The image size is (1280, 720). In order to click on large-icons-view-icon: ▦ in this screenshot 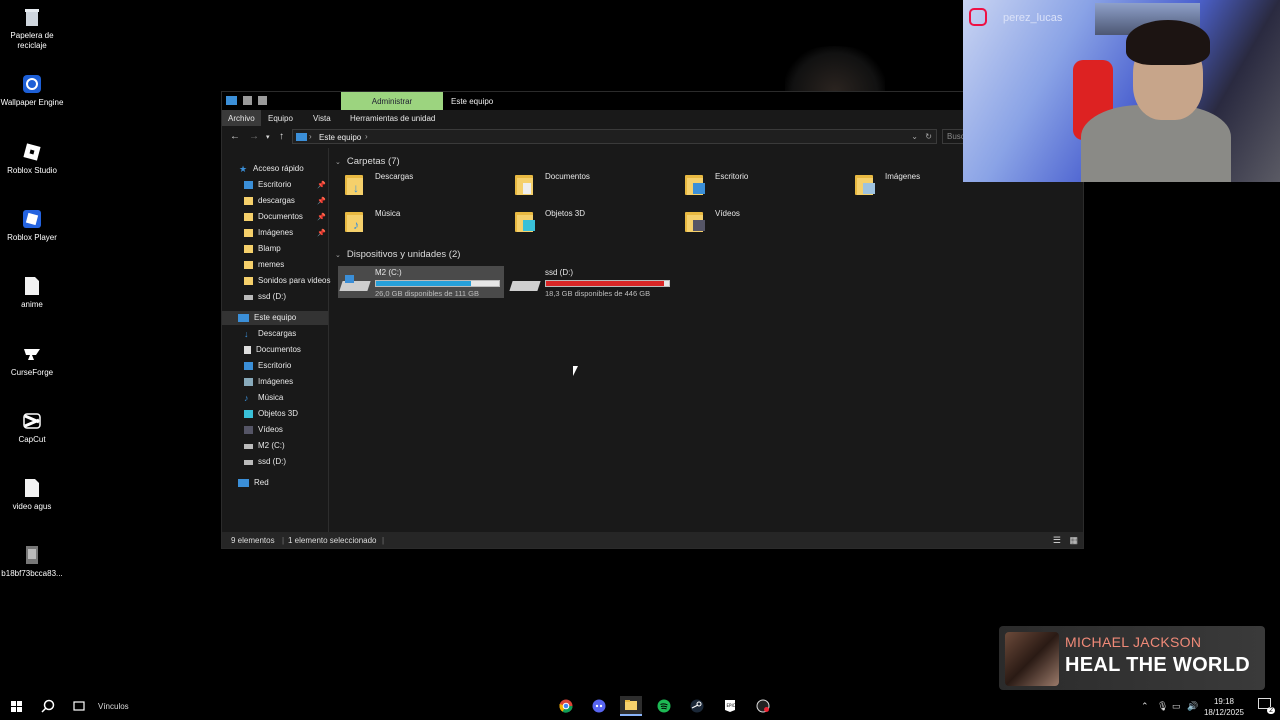, I will do `click(1073, 540)`.